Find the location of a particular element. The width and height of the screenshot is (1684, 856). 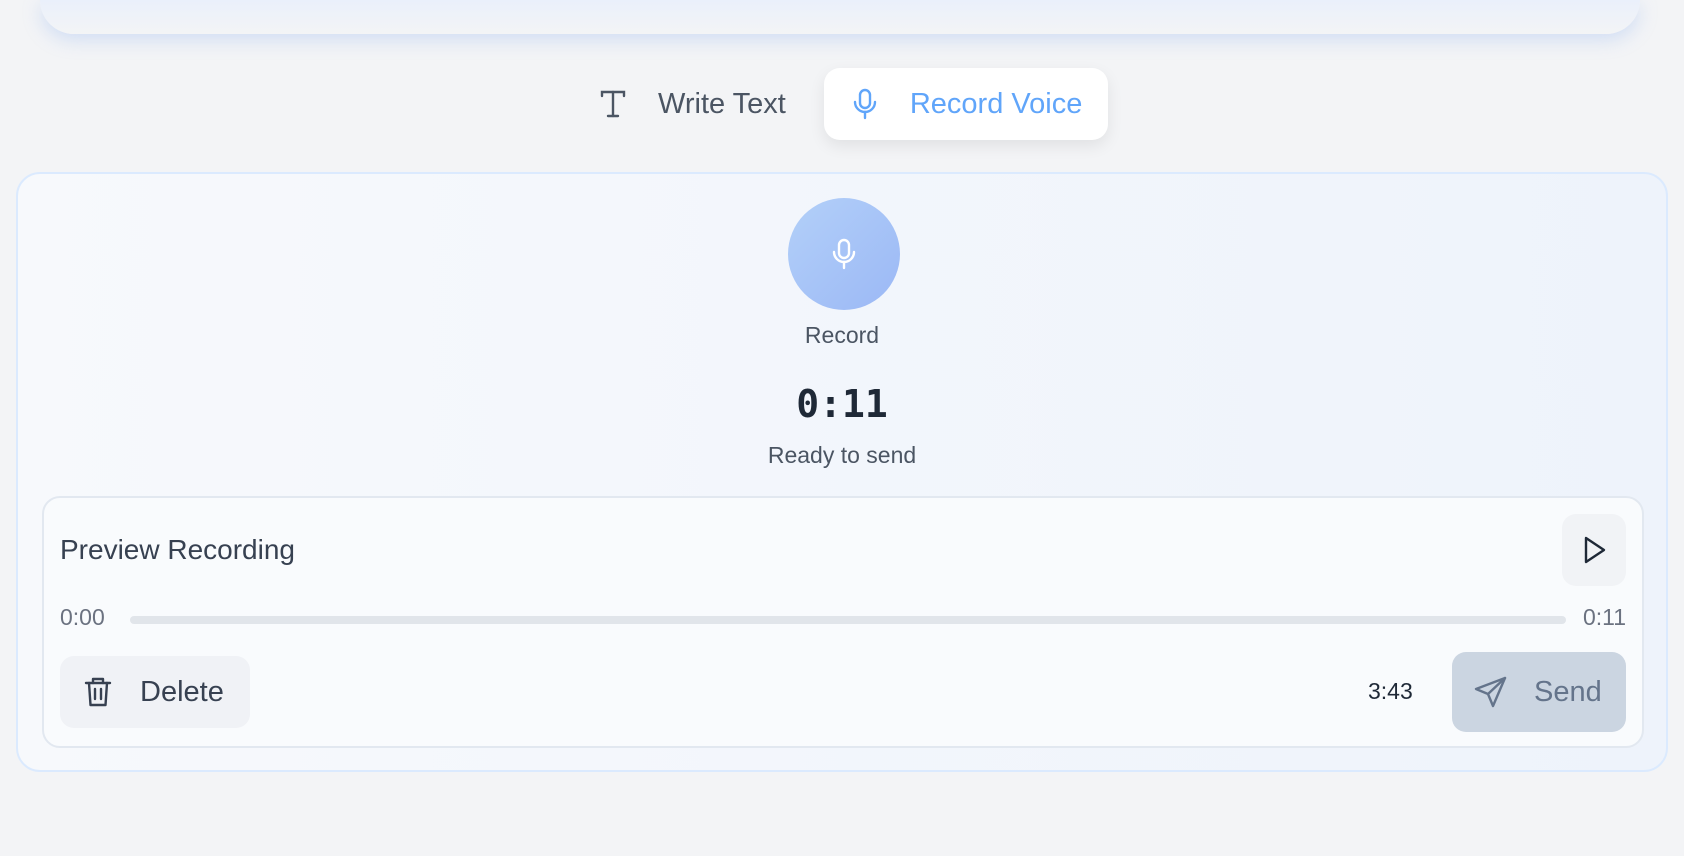

send-button: Send is located at coordinates (1539, 692).